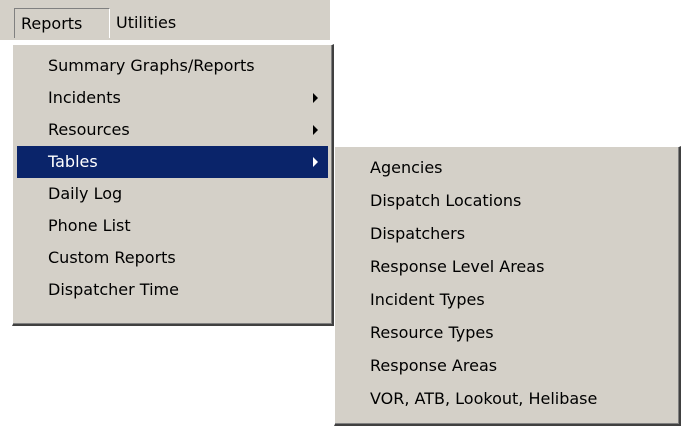 Image resolution: width=681 pixels, height=426 pixels. I want to click on submenu-item-resource-types: Resource Types, so click(507, 333).